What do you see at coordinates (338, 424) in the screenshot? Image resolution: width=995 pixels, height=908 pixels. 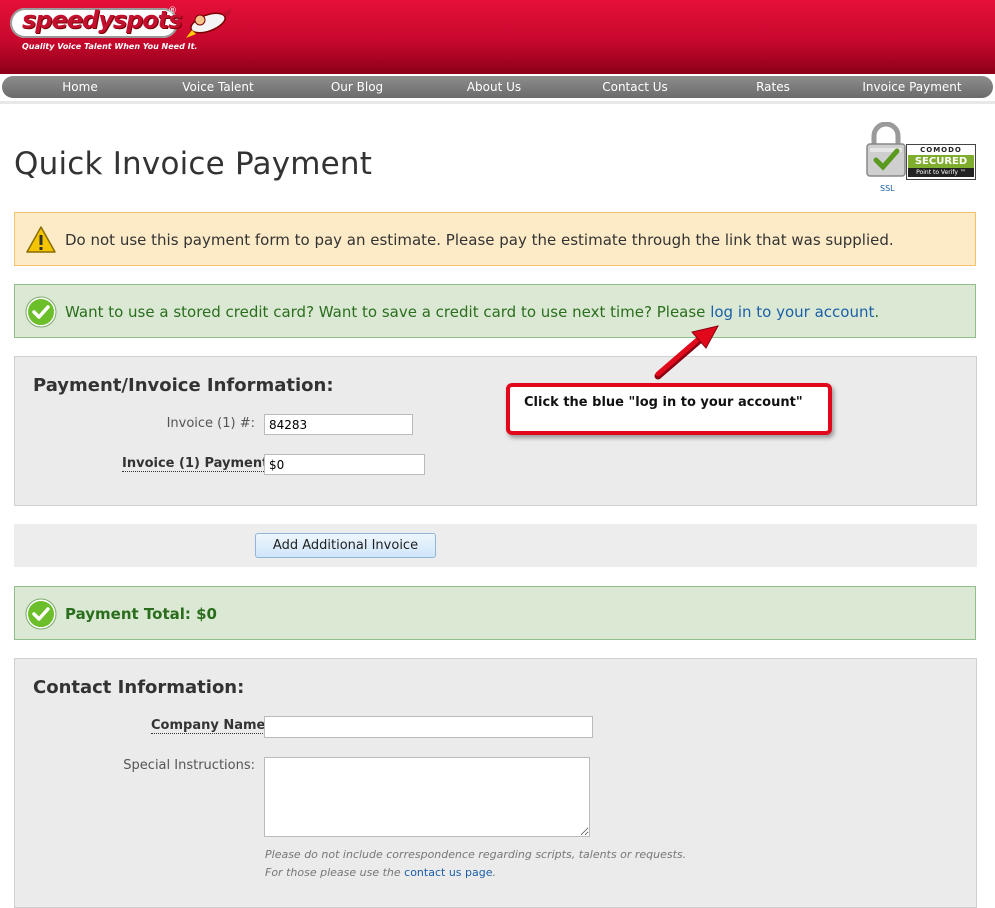 I see `invoice-number-input` at bounding box center [338, 424].